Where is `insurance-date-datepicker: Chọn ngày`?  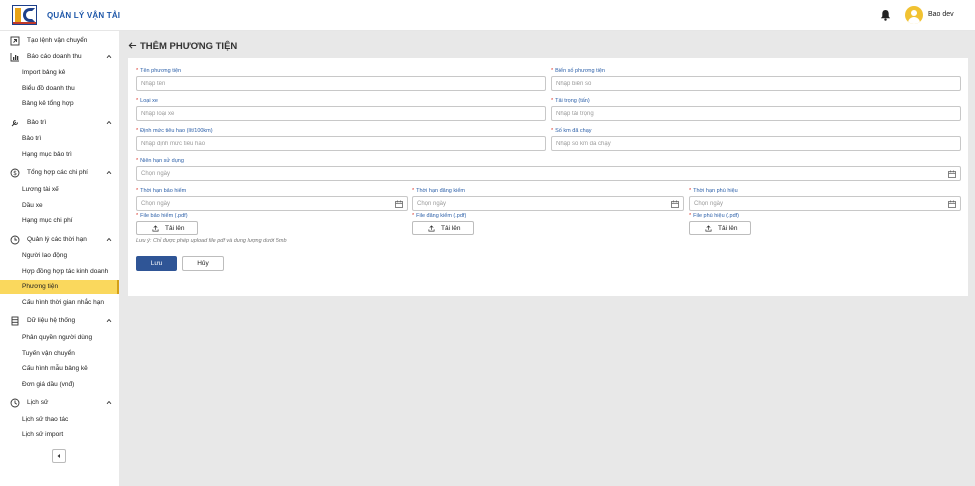
insurance-date-datepicker: Chọn ngày is located at coordinates (272, 203).